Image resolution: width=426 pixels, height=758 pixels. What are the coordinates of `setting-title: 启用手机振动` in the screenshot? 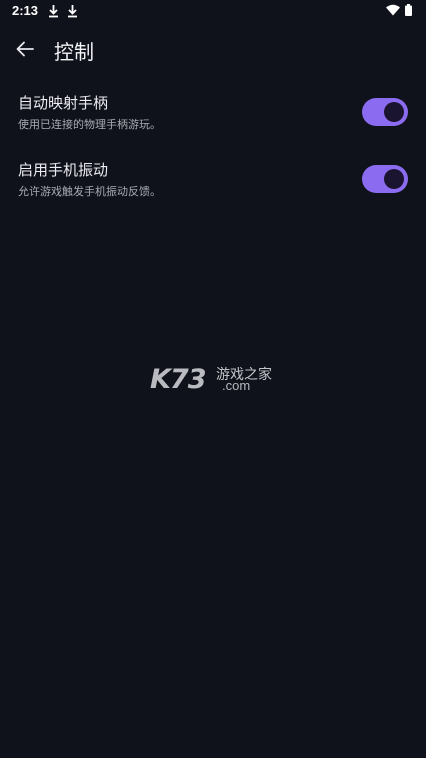 It's located at (63, 170).